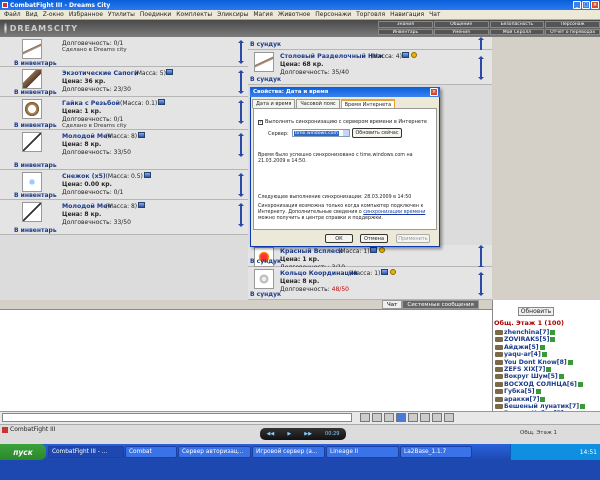 This screenshot has width=600, height=480. What do you see at coordinates (461, 31) in the screenshot?
I see `topnav-item: Умения` at bounding box center [461, 31].